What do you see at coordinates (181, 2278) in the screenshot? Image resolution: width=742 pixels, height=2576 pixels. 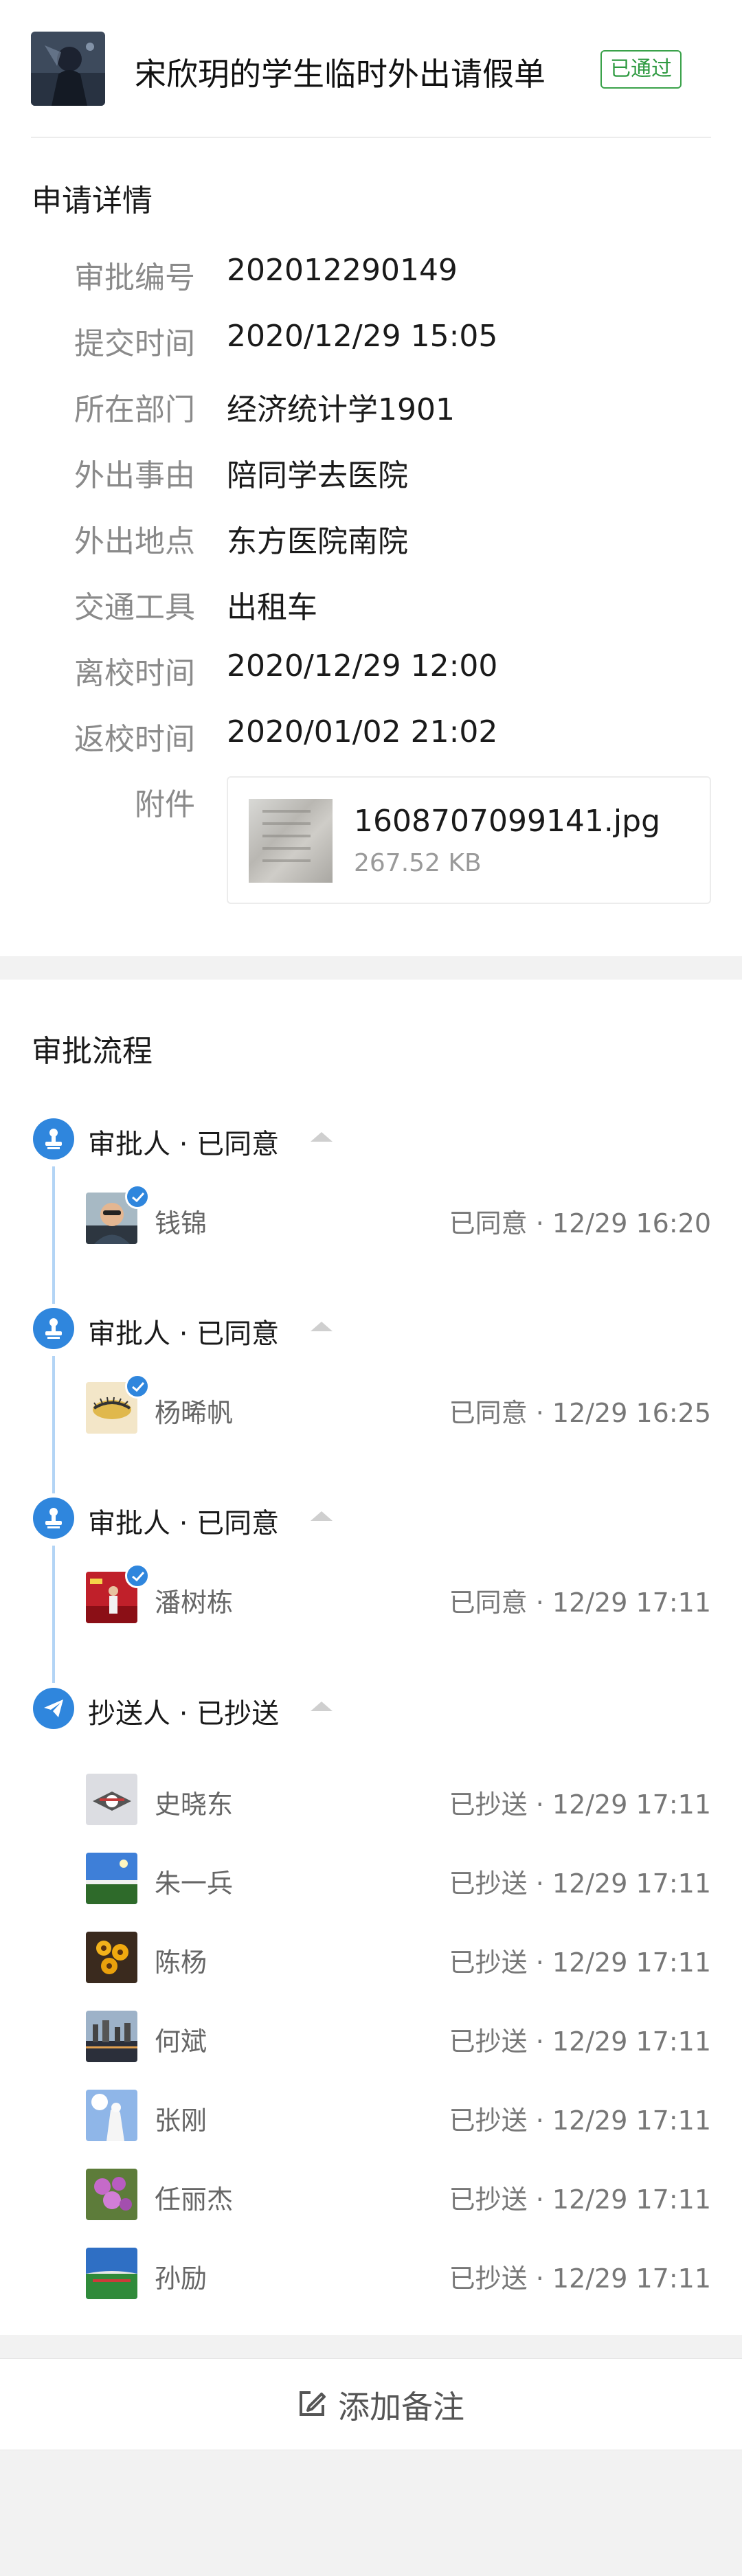 I see `person-name: 孙励` at bounding box center [181, 2278].